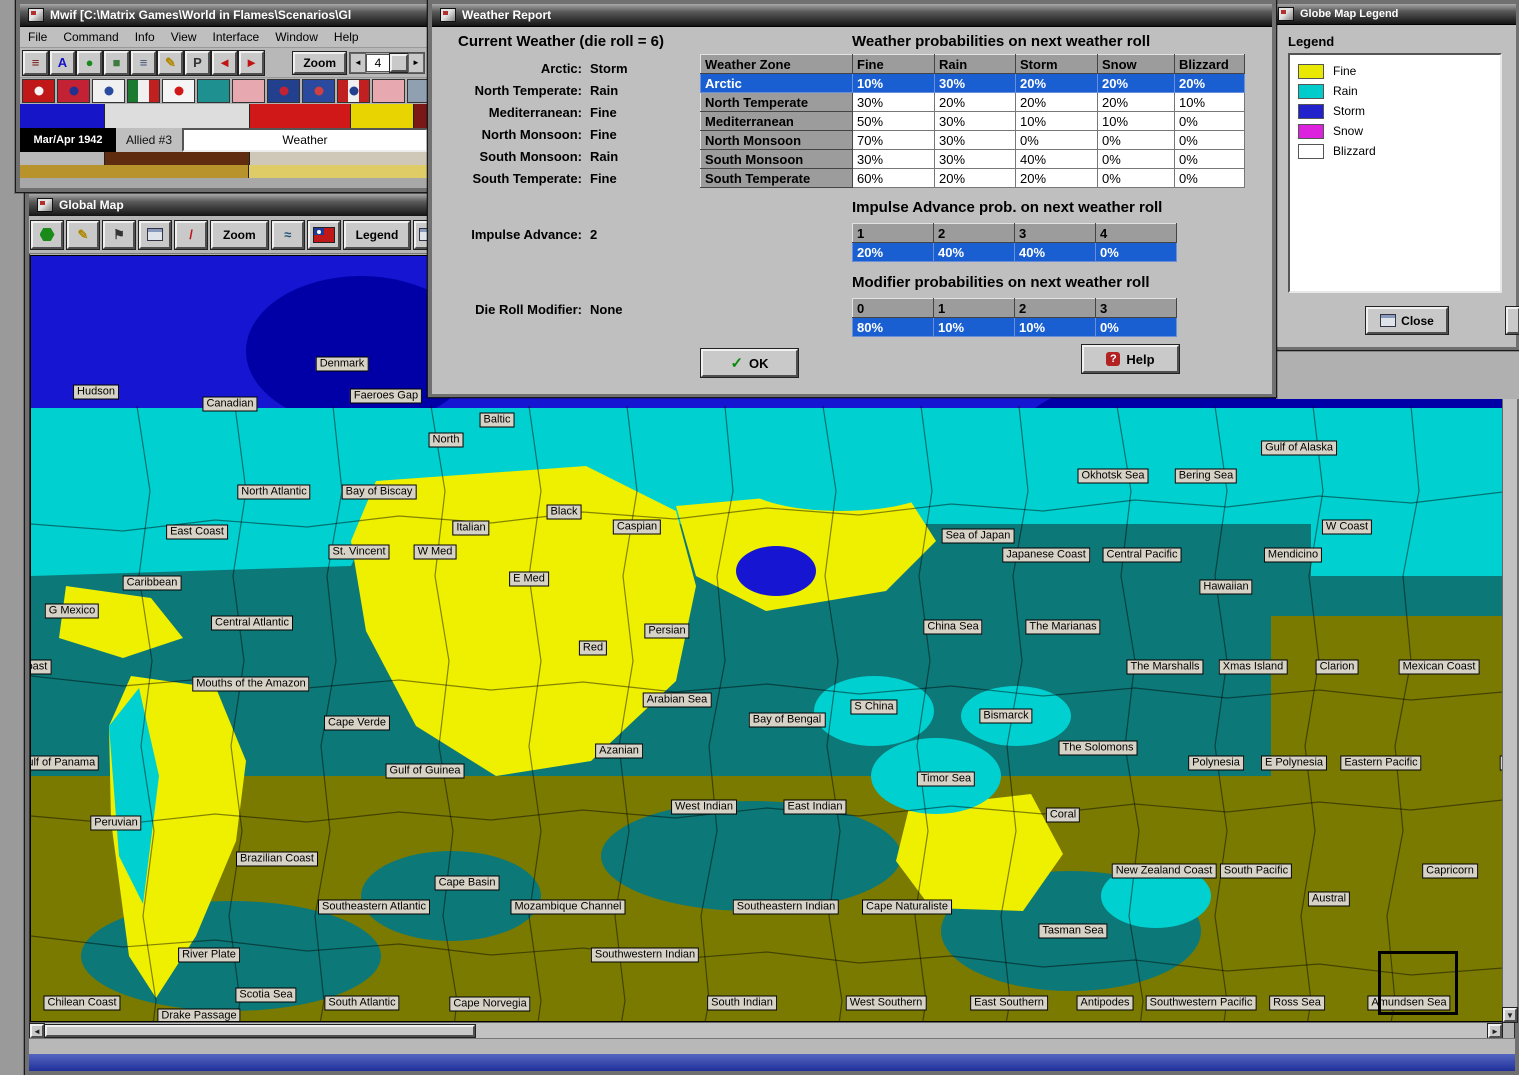 This screenshot has height=1075, width=1519. What do you see at coordinates (1056, 178) in the screenshot?
I see `probability-cell: 20%` at bounding box center [1056, 178].